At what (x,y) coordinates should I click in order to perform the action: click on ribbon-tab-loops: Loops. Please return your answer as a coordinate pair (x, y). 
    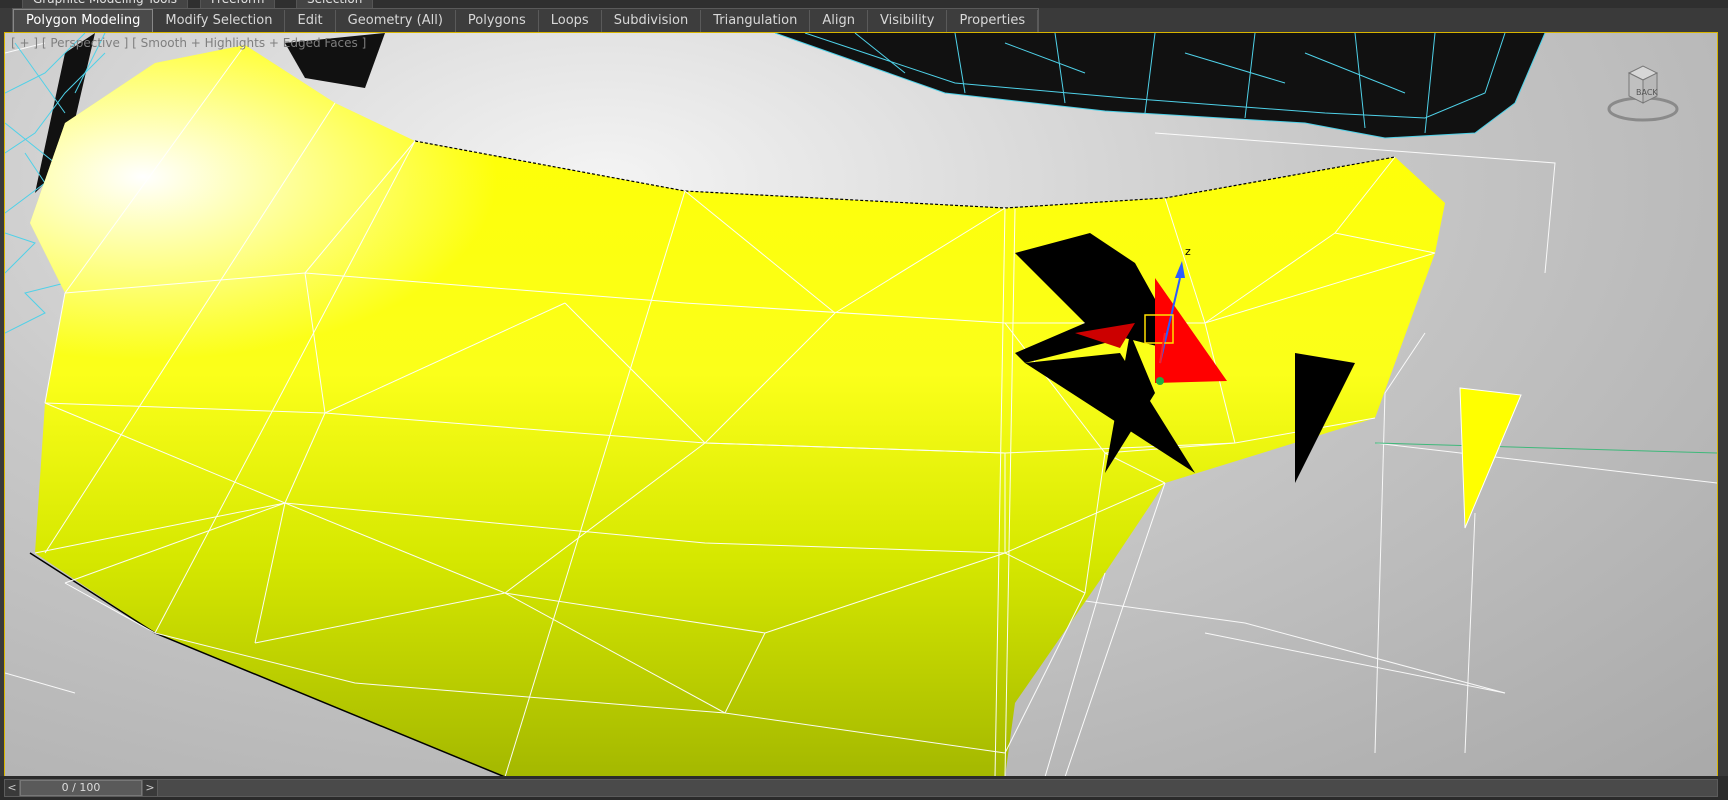
    Looking at the image, I should click on (570, 21).